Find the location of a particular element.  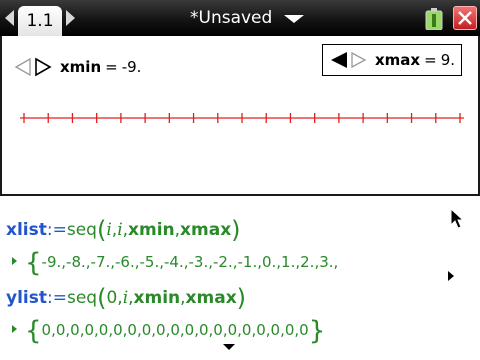

mouse-pointer-icon is located at coordinates (457, 218).